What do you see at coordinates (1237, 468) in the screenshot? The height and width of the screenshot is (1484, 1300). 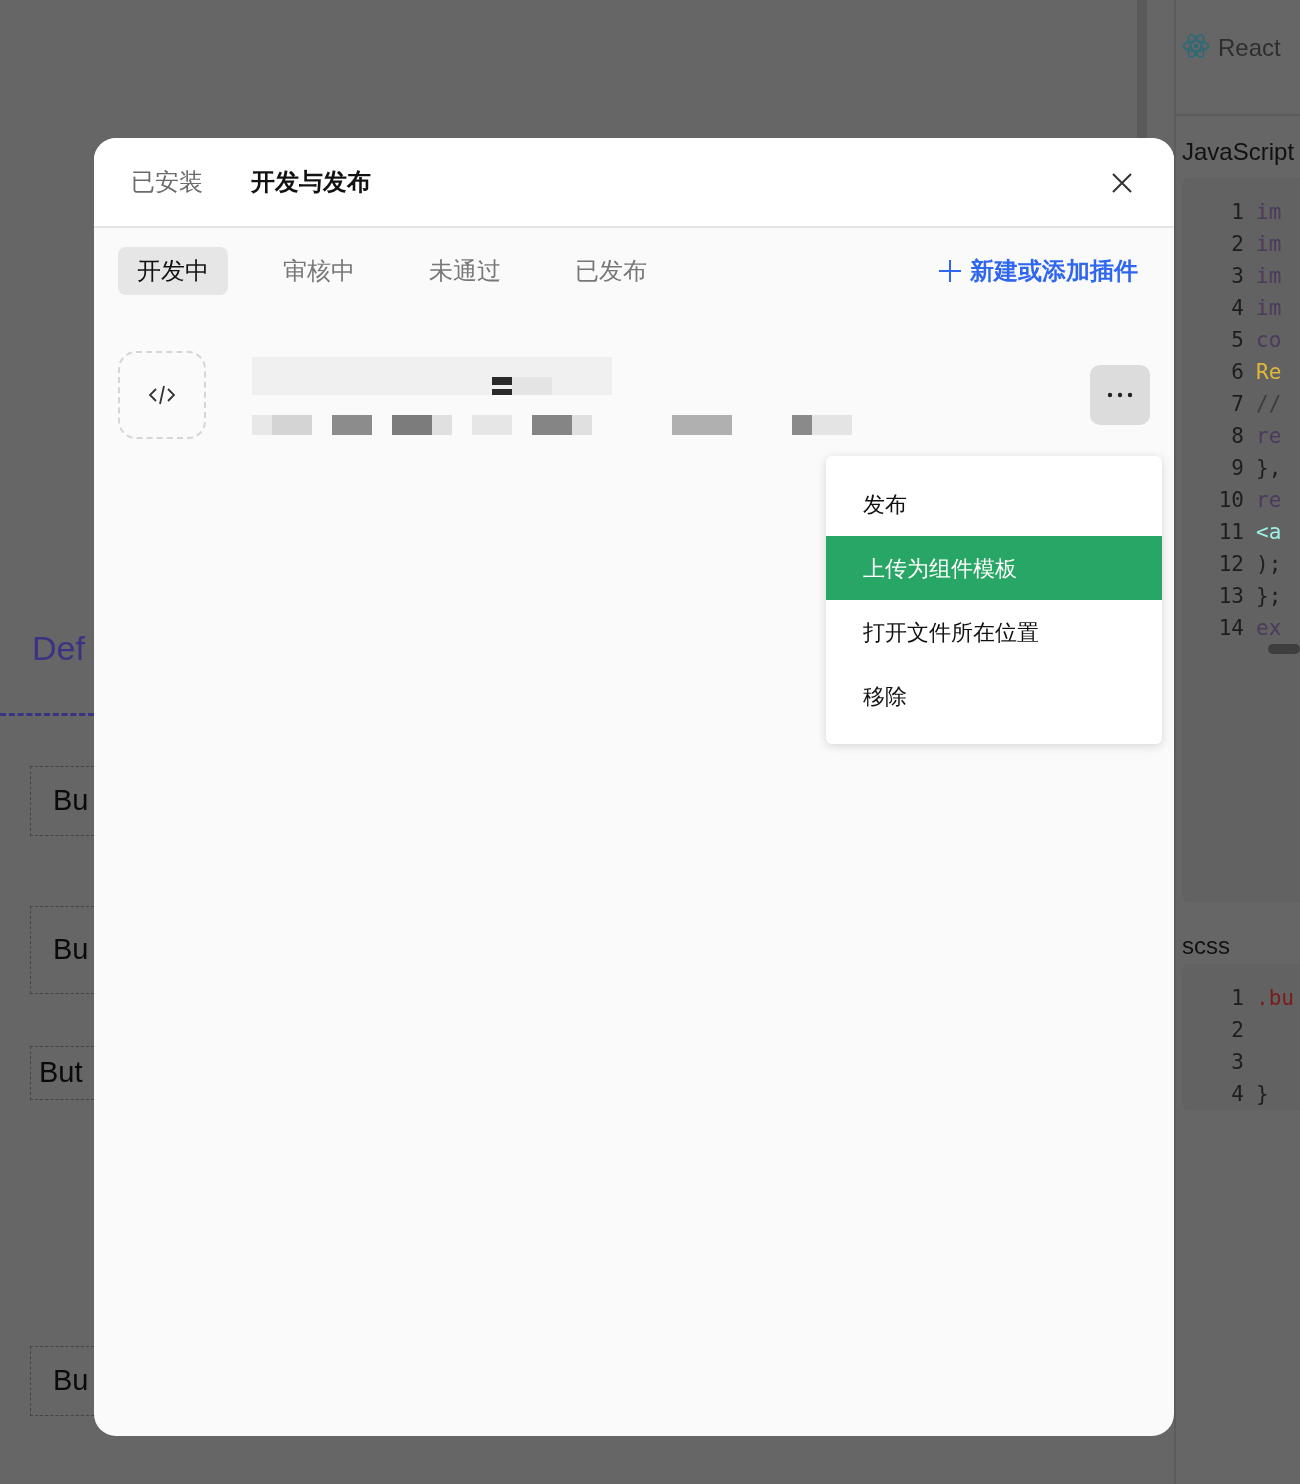 I see `line-number: 9` at bounding box center [1237, 468].